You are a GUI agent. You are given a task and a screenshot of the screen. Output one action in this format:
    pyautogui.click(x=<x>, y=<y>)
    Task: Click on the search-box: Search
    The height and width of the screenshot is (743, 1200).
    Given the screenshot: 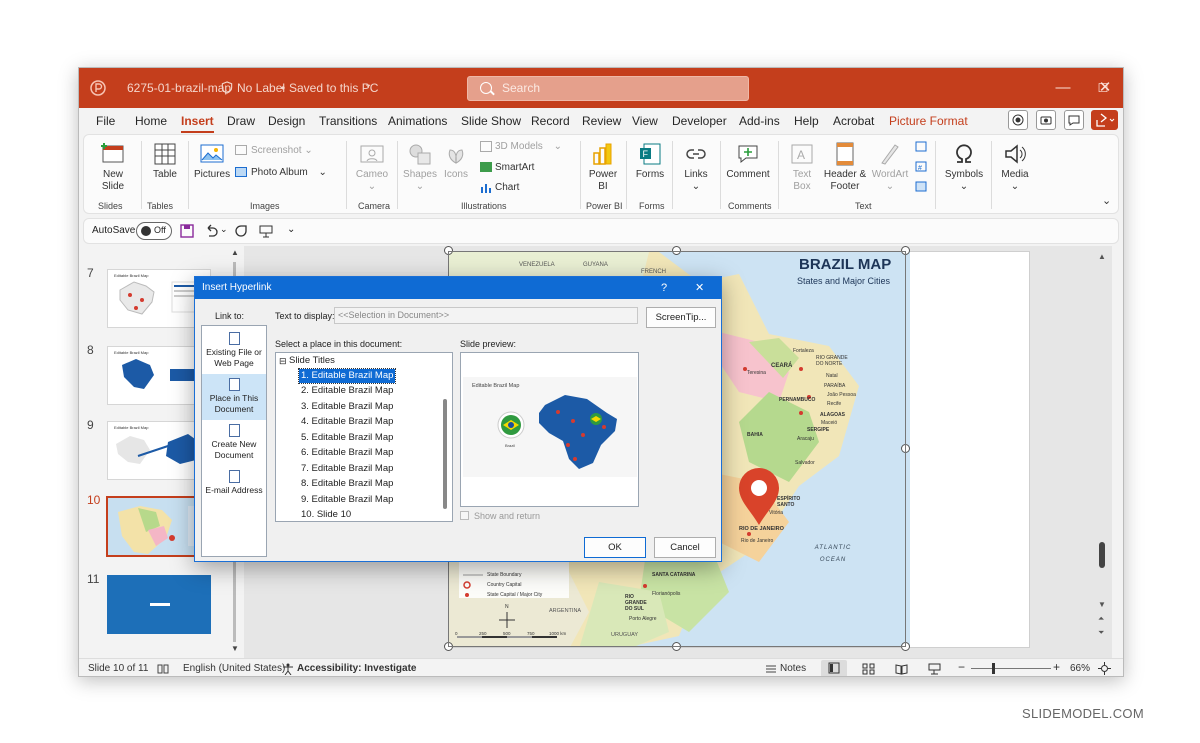 What is the action you would take?
    pyautogui.click(x=608, y=88)
    